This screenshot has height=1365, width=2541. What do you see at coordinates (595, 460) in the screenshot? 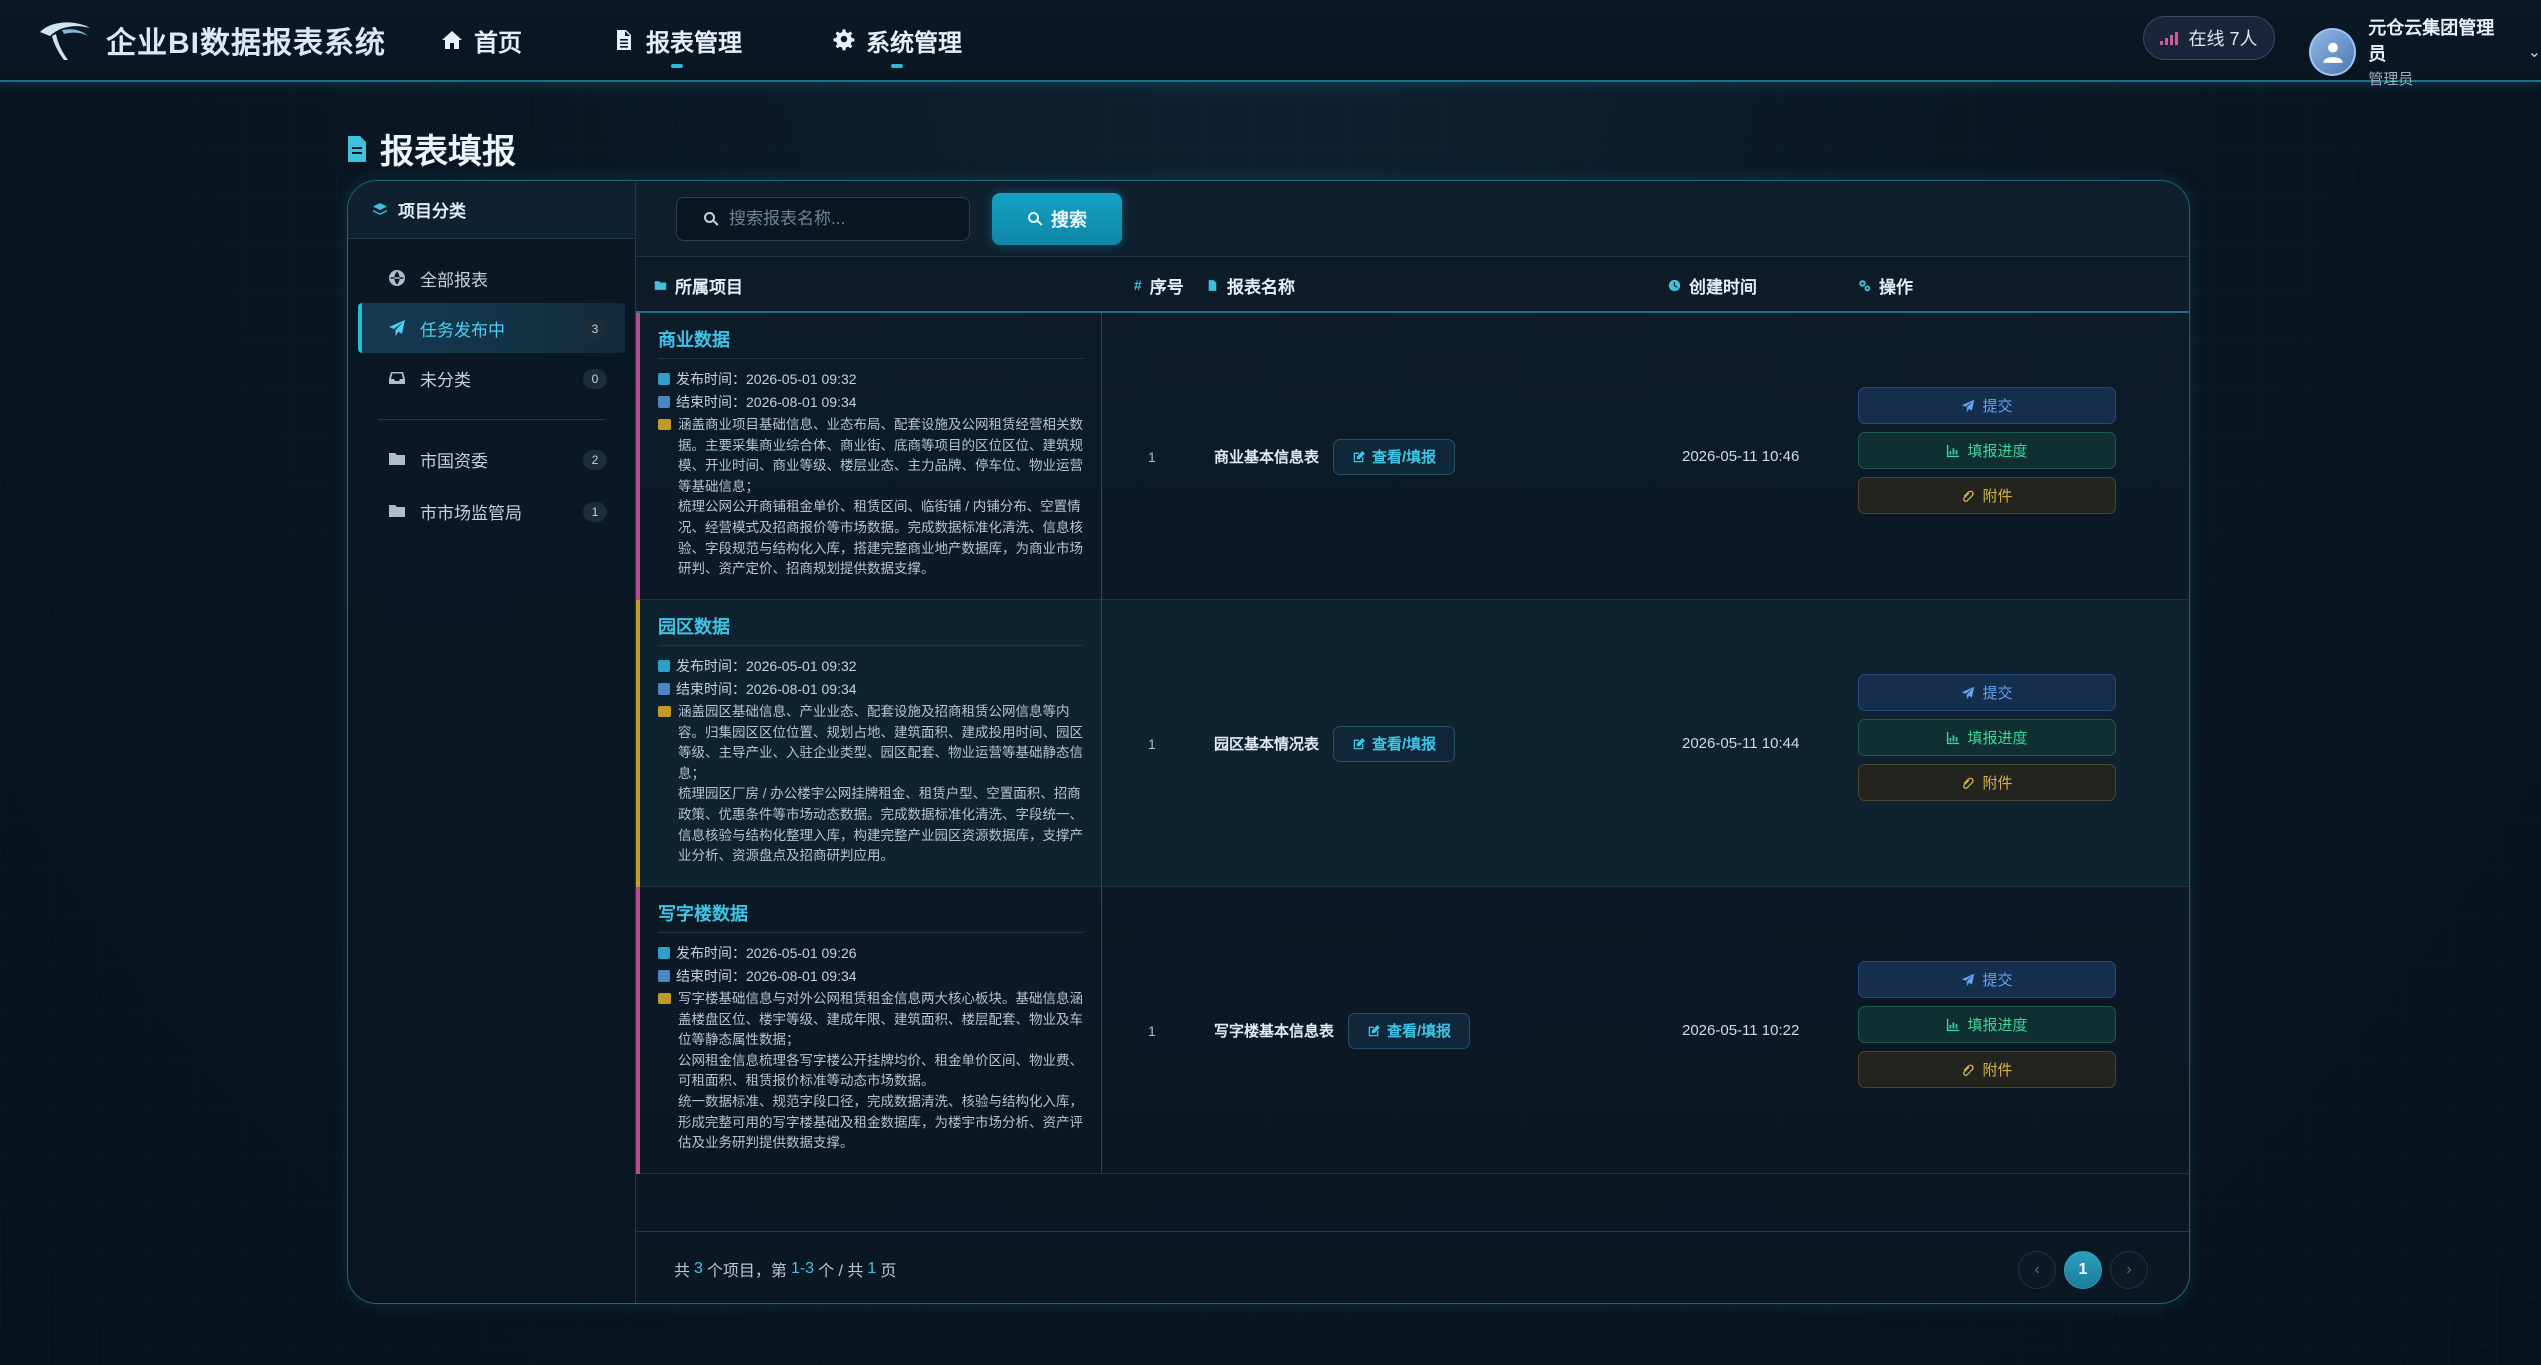
I see `count-badge: 2` at bounding box center [595, 460].